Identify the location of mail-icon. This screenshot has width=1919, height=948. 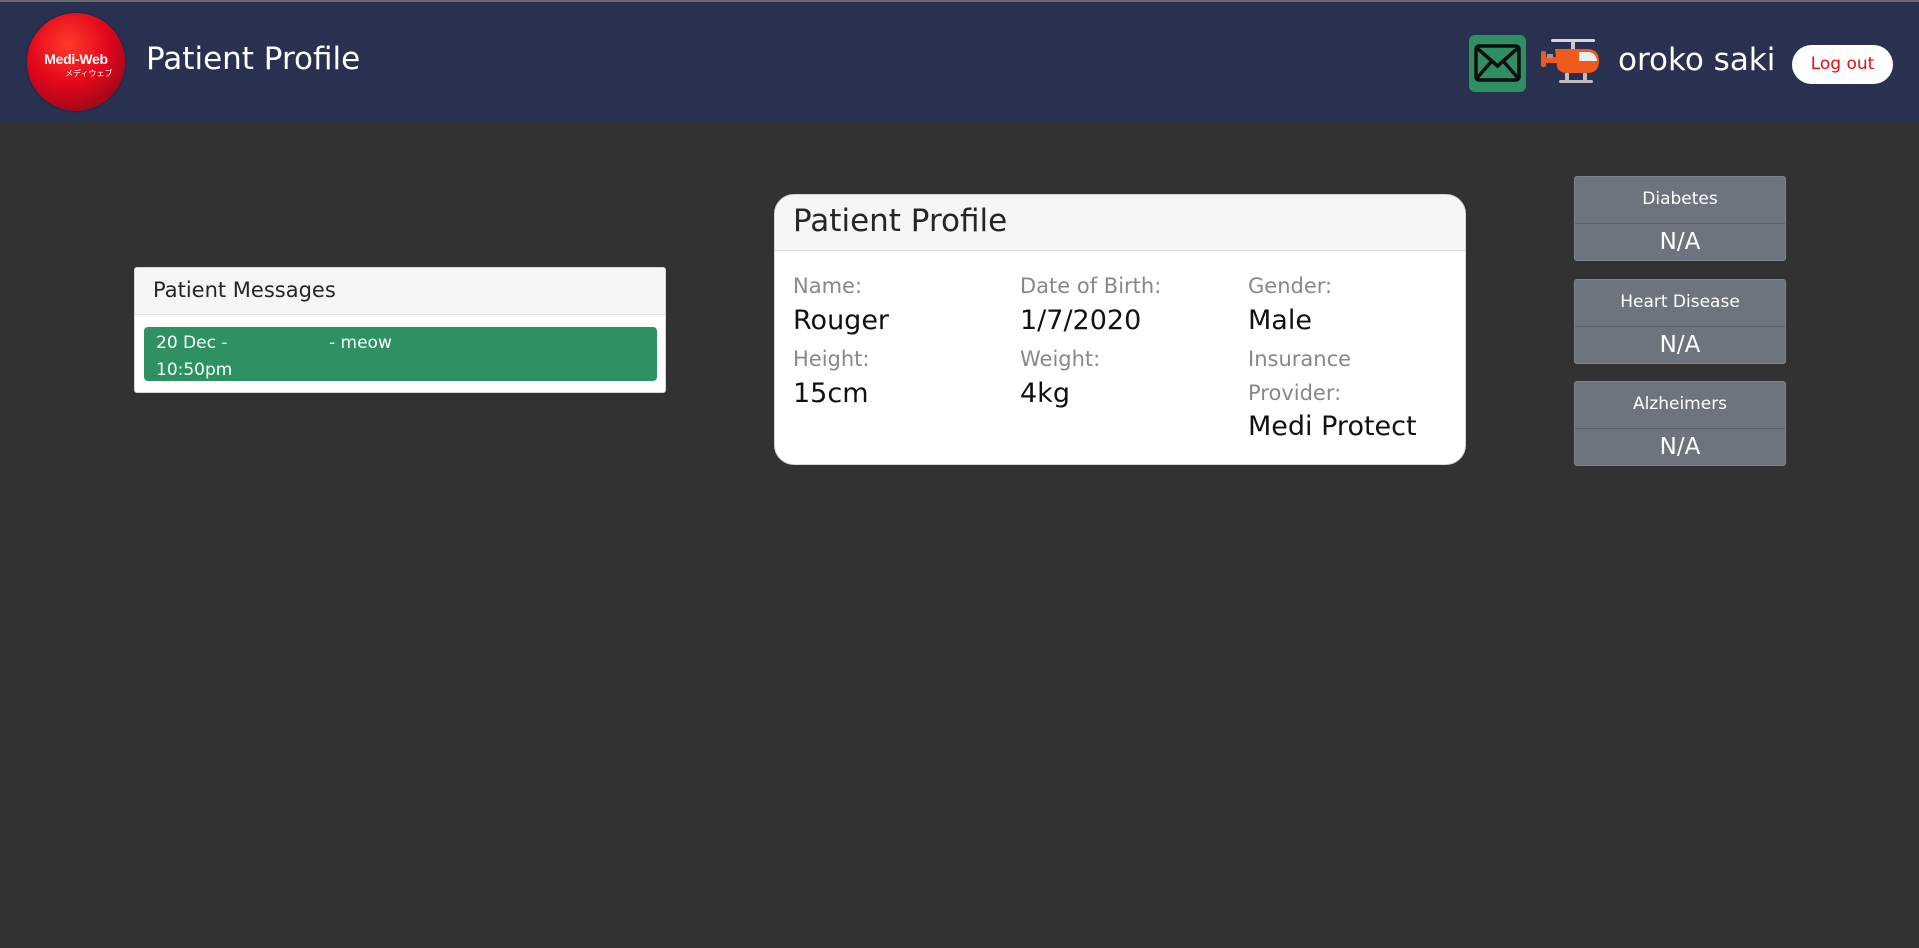
(1497, 63).